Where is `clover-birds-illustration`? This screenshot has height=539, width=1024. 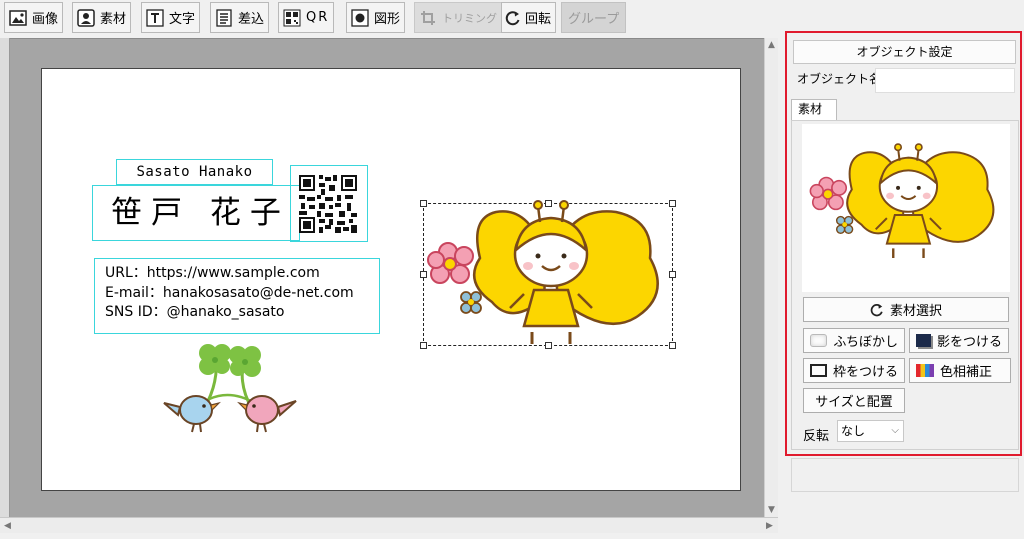
clover-birds-illustration is located at coordinates (230, 389).